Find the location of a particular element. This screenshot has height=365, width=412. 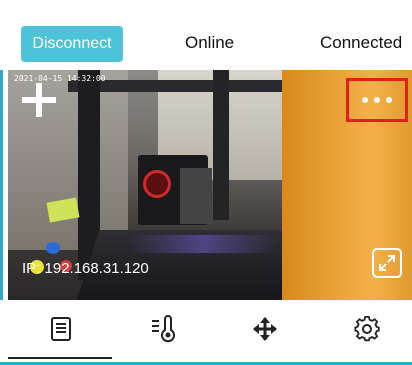

document-icon is located at coordinates (61, 329).